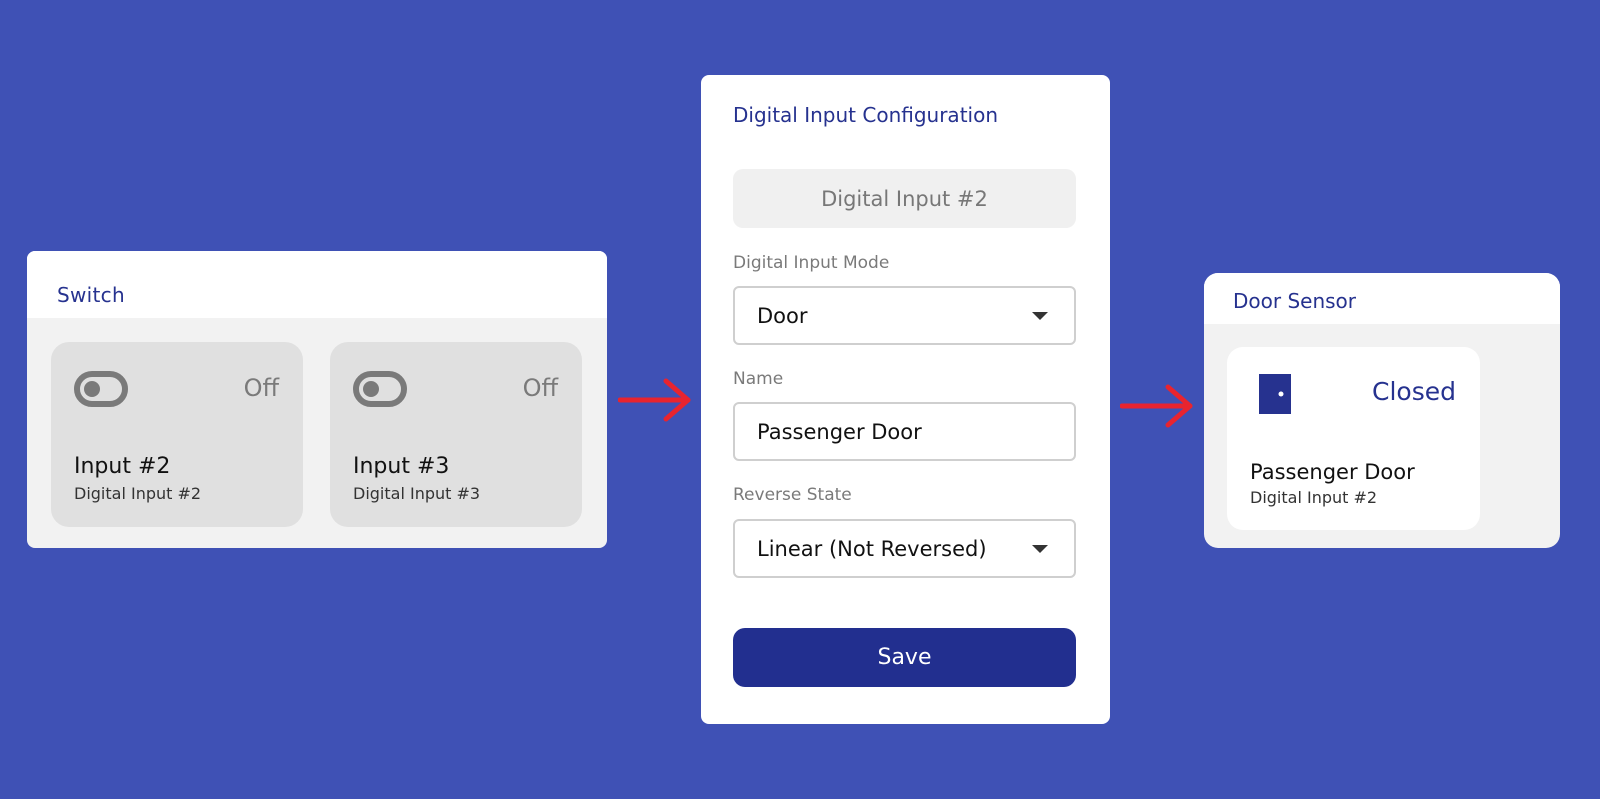 The height and width of the screenshot is (799, 1600). Describe the element at coordinates (417, 493) in the screenshot. I see `switch-subtitle: Digital Input #3` at that location.